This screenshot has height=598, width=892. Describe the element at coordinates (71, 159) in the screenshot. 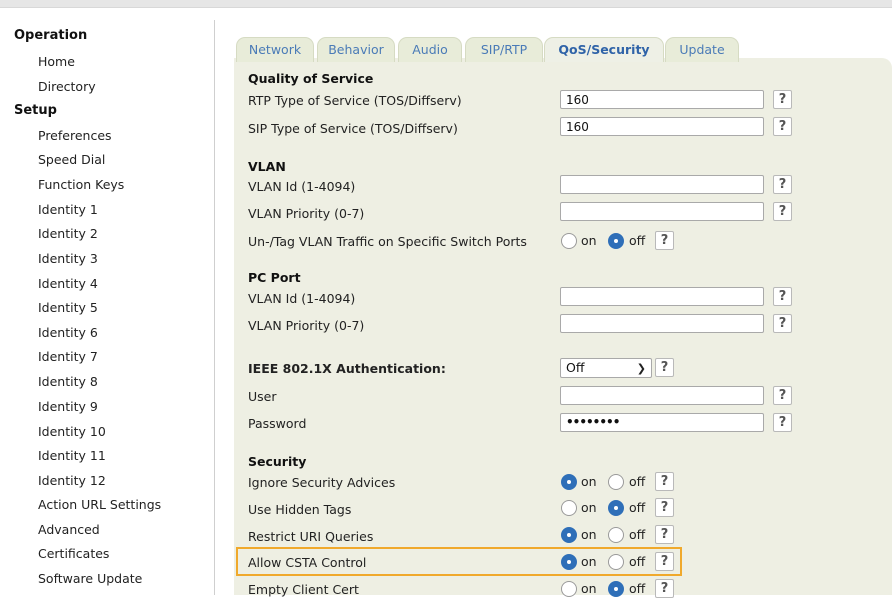

I see `nav-item-speed-dial: Speed Dial` at that location.